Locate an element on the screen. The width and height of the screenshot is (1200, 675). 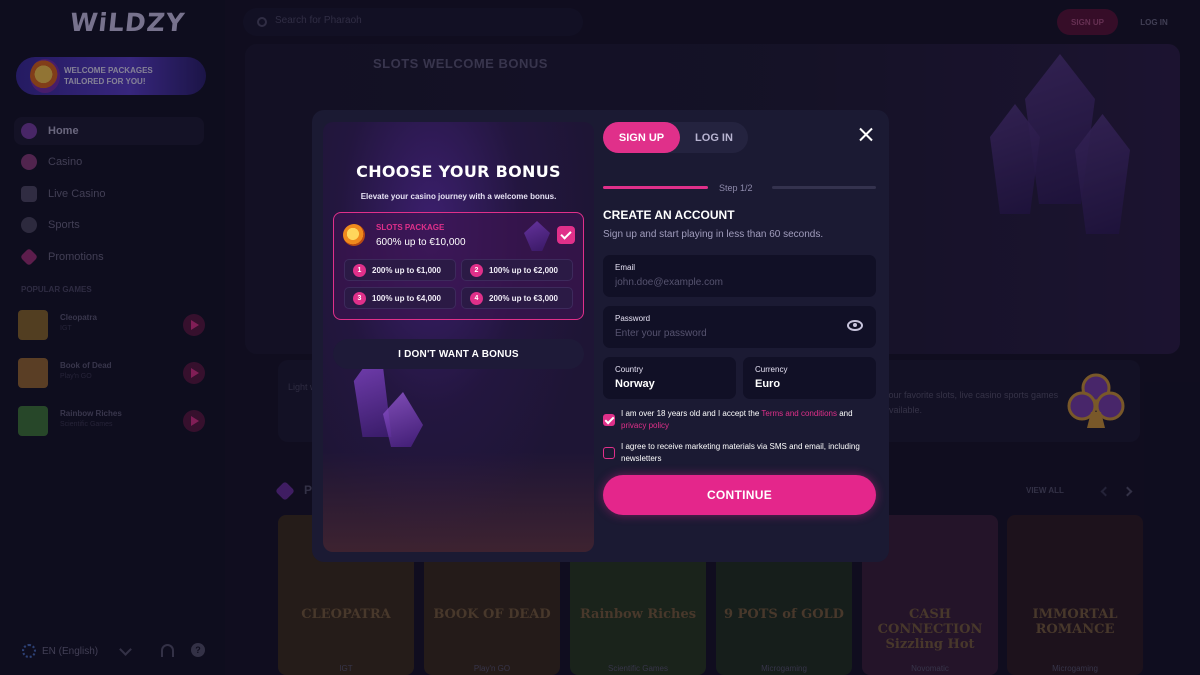
no-bonus-button: I DON'T WANT A BONUS is located at coordinates (458, 354).